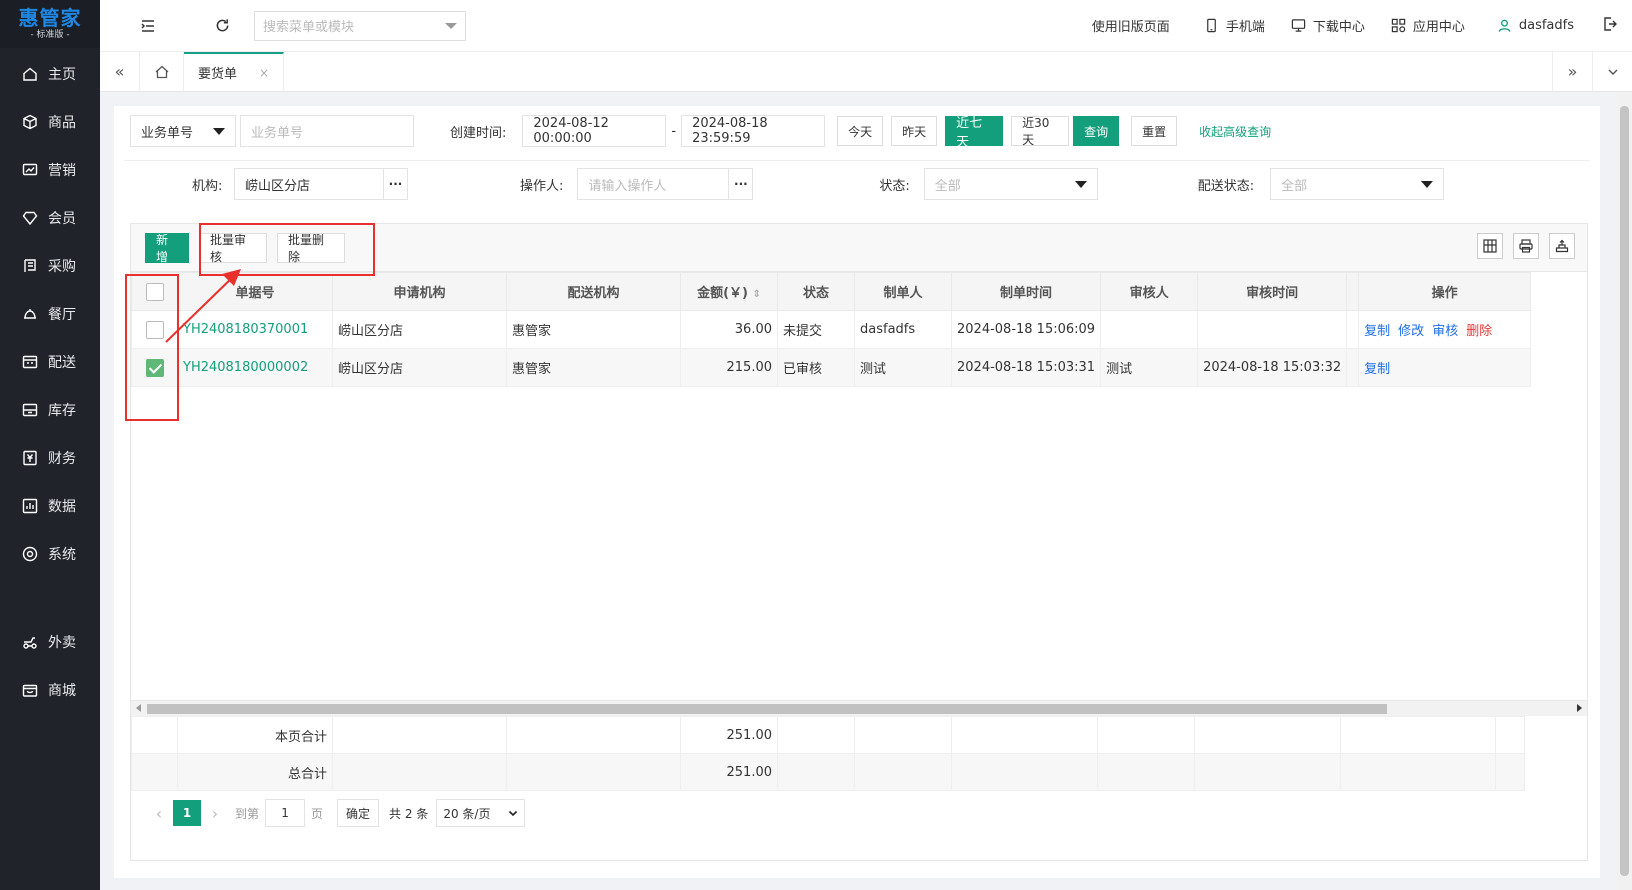 This screenshot has width=1632, height=890. What do you see at coordinates (1154, 131) in the screenshot?
I see `reset-button: 重置` at bounding box center [1154, 131].